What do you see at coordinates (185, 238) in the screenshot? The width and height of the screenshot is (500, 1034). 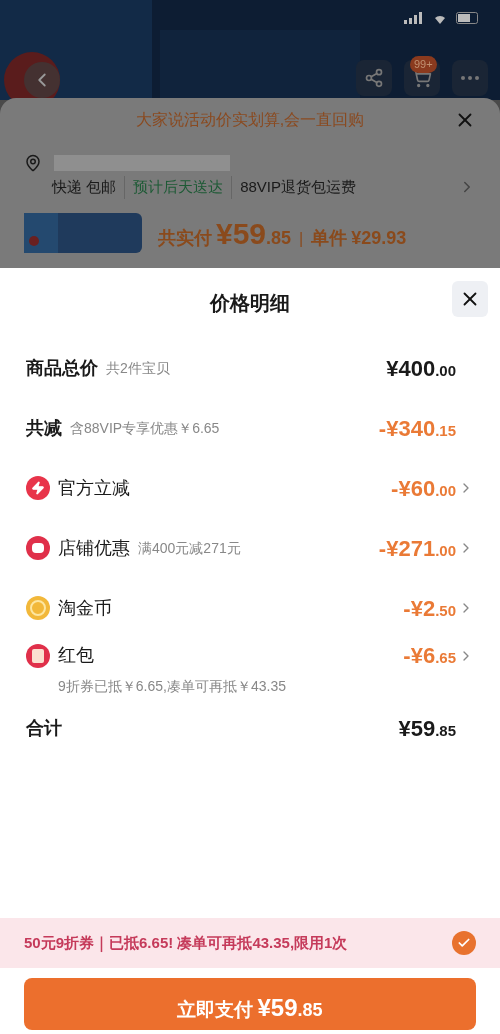 I see `total-label: 共实付` at bounding box center [185, 238].